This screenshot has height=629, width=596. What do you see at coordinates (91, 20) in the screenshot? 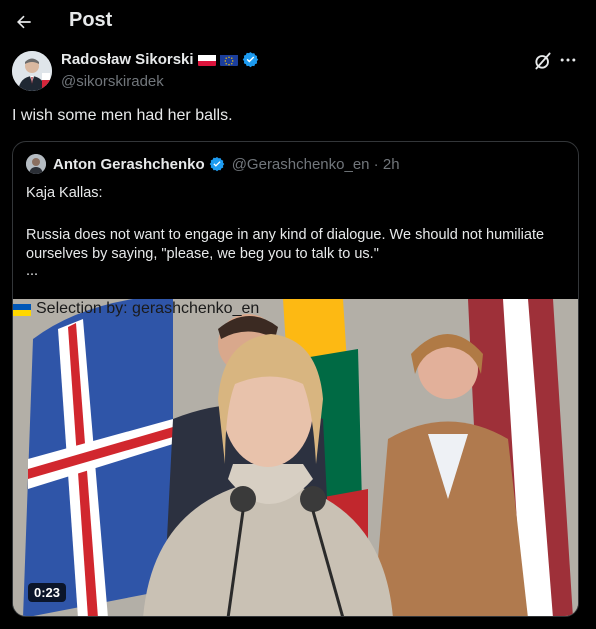
I see `page-title: Post` at bounding box center [91, 20].